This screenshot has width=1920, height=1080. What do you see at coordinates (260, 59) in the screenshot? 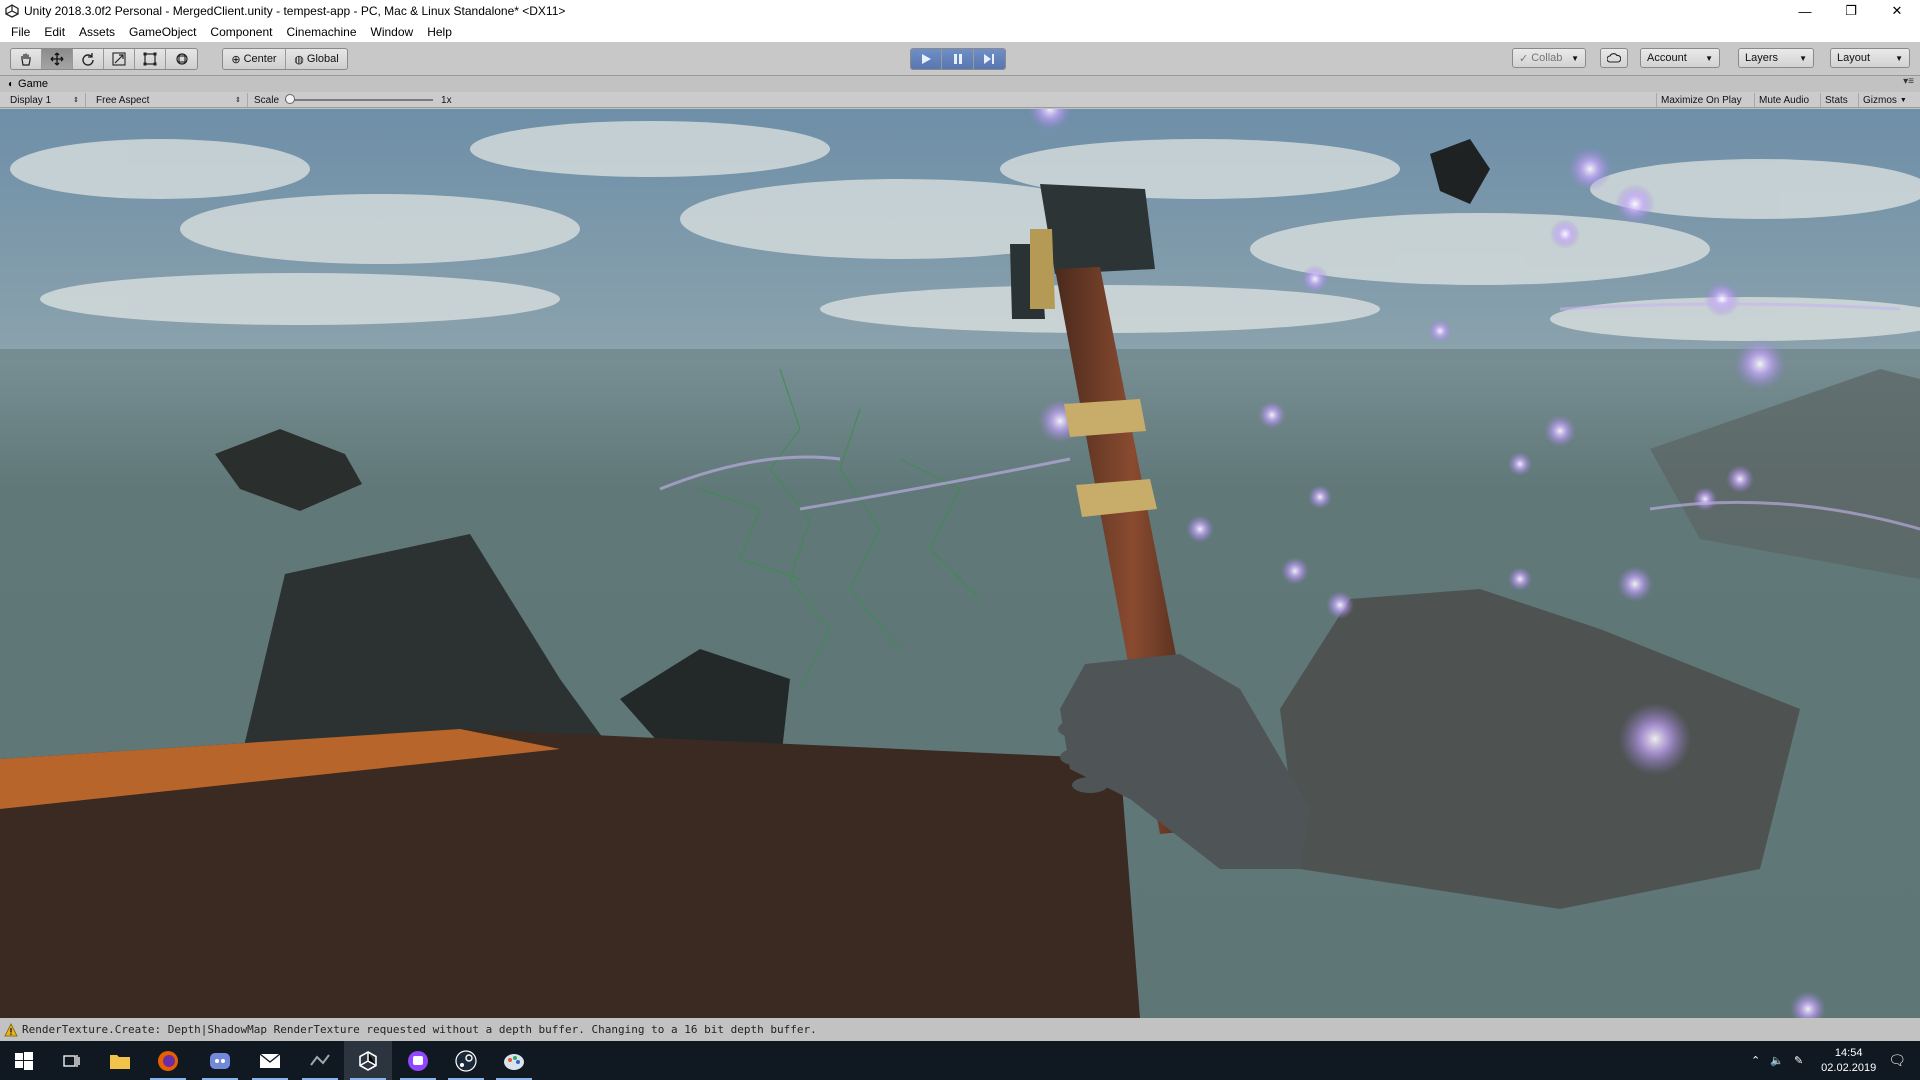
I see `pivot-label: Center` at bounding box center [260, 59].